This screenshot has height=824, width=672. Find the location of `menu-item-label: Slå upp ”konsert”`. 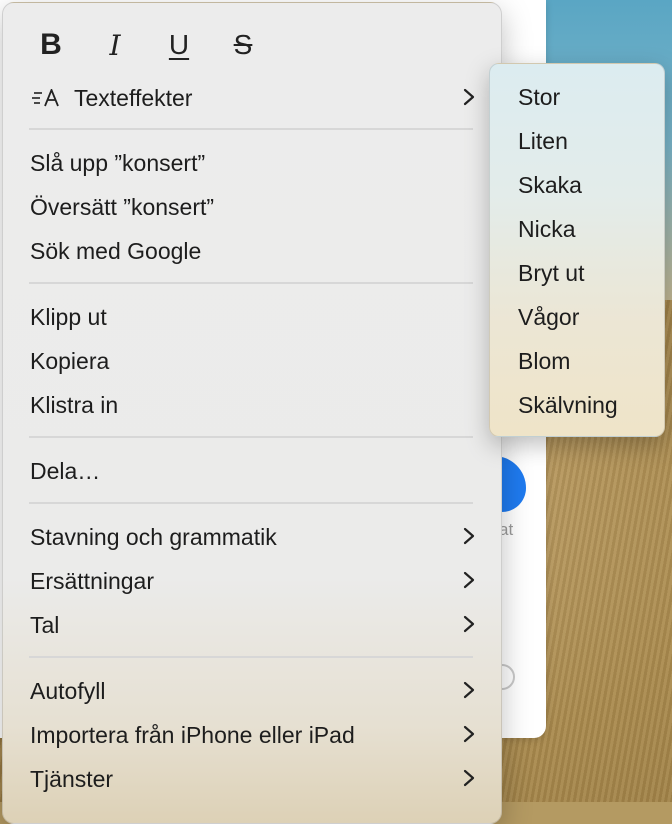

menu-item-label: Slå upp ”konsert” is located at coordinates (118, 162).